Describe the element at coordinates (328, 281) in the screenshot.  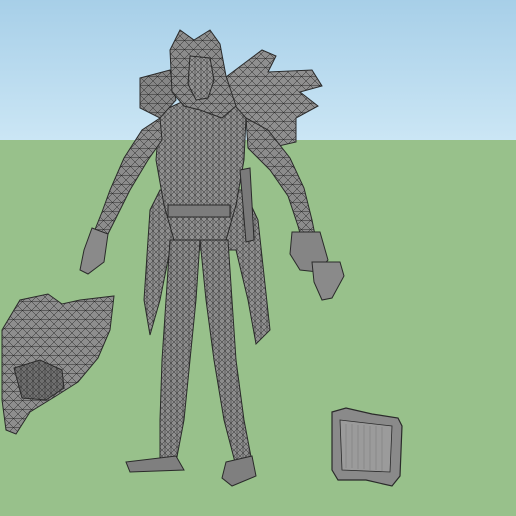
I see `right-hand-mesh` at that location.